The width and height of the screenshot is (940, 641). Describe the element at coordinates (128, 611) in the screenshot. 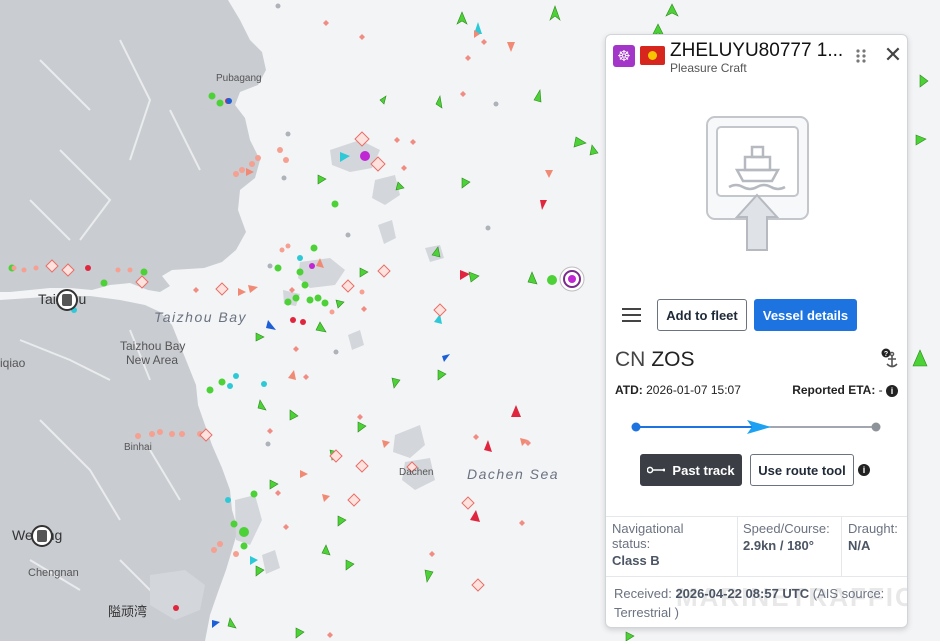

I see `place-label-bay-cn: 隘顽湾` at that location.